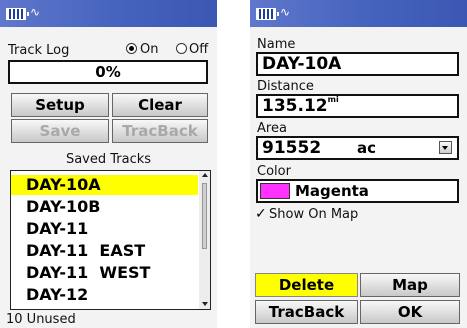  Describe the element at coordinates (285, 86) in the screenshot. I see `distance-label: Distance` at that location.